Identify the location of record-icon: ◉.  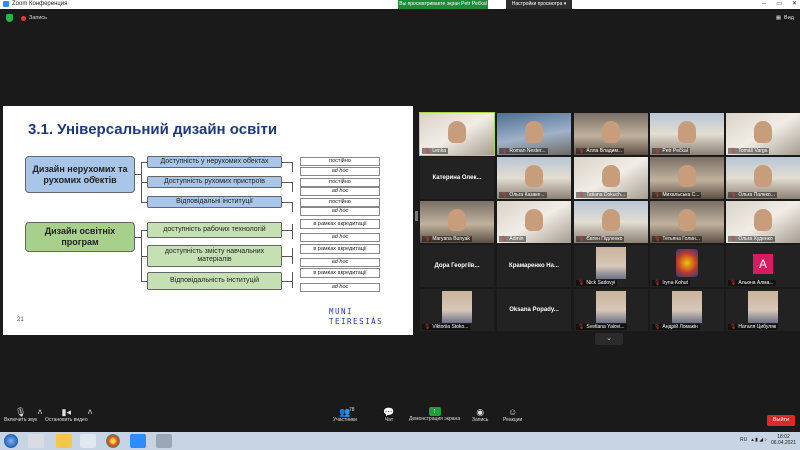
(480, 411).